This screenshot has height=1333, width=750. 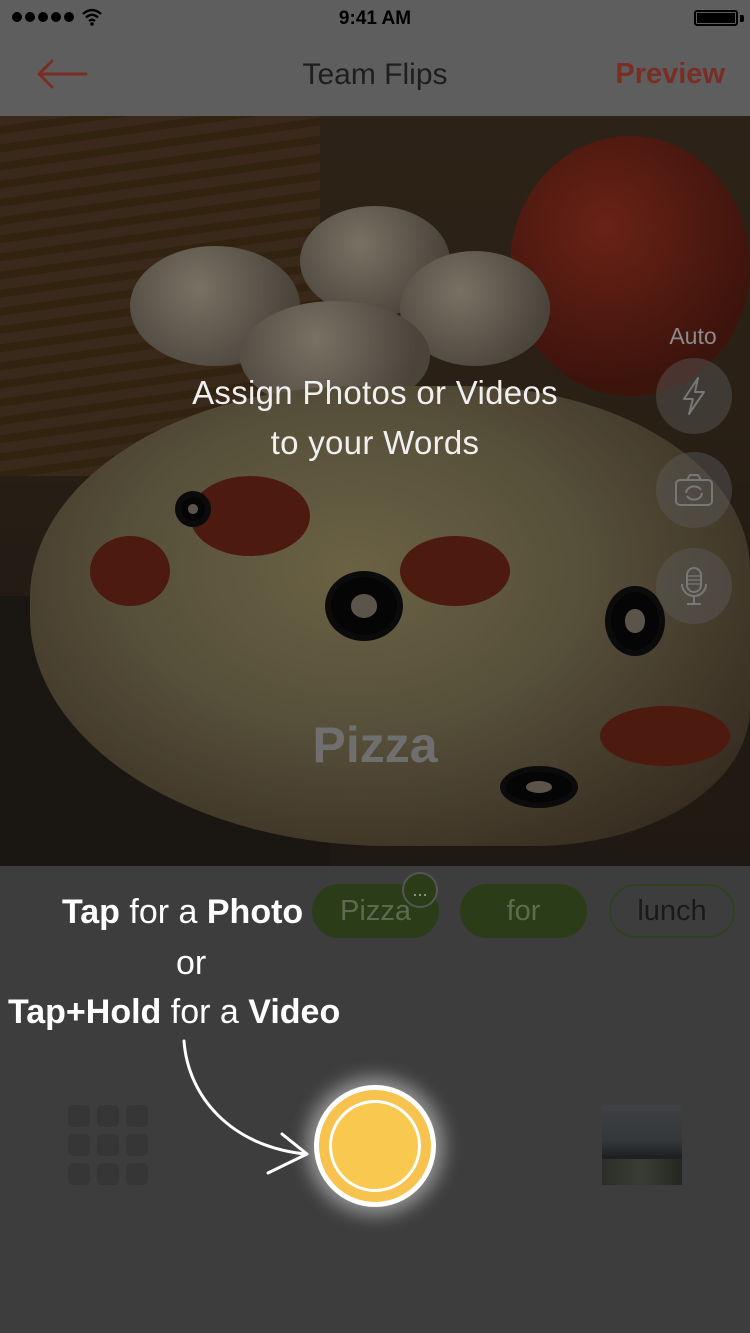 I want to click on flash-button, so click(x=694, y=396).